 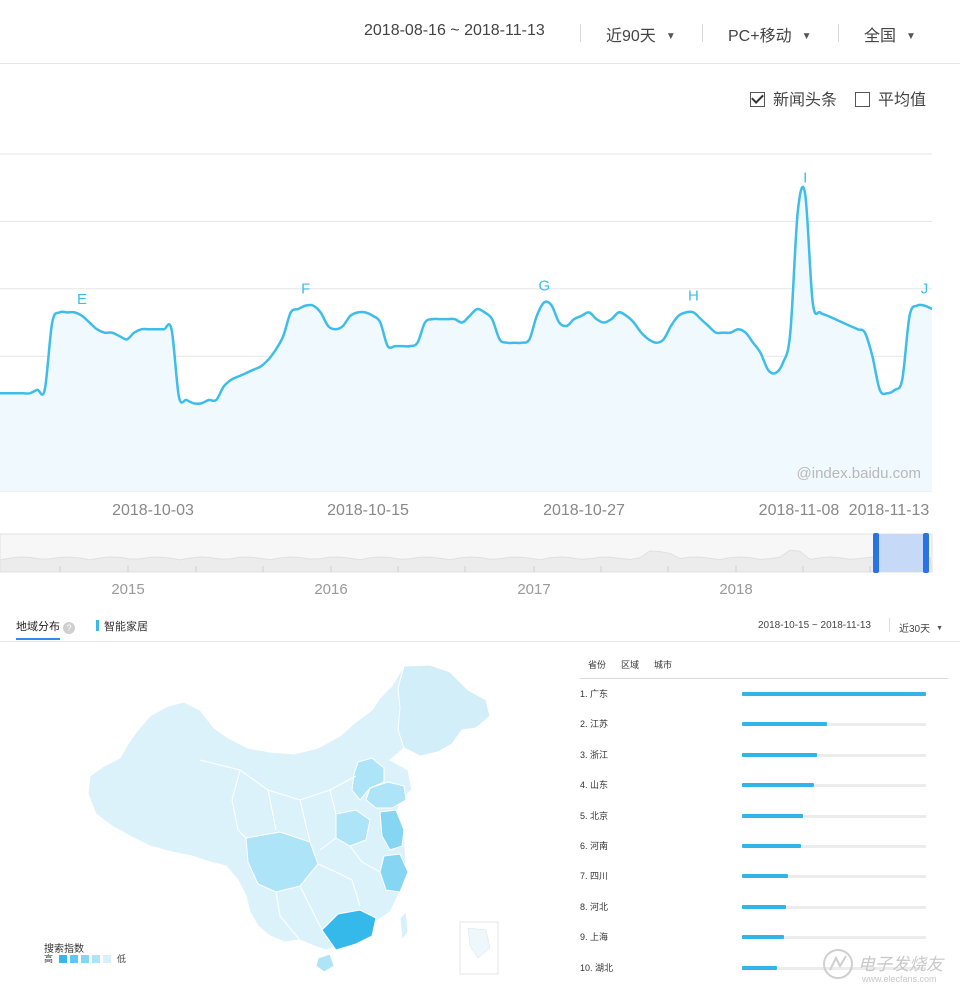 I want to click on map-northeast, so click(x=444, y=710).